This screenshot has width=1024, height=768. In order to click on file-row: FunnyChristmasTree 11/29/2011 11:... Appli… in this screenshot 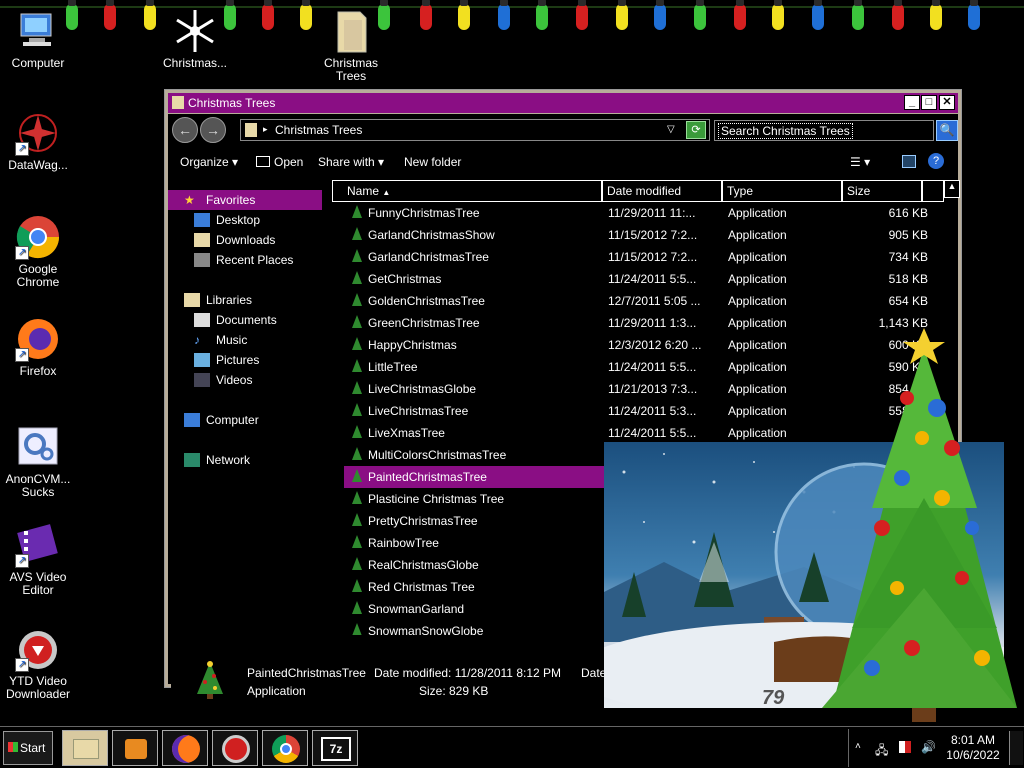, I will do `click(644, 213)`.